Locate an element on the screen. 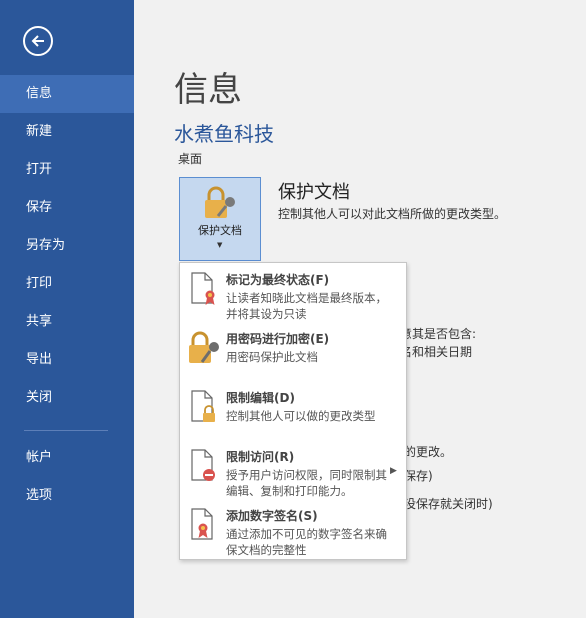 This screenshot has height=618, width=586. menu-item-title: 用密码进行加密(E) is located at coordinates (278, 339).